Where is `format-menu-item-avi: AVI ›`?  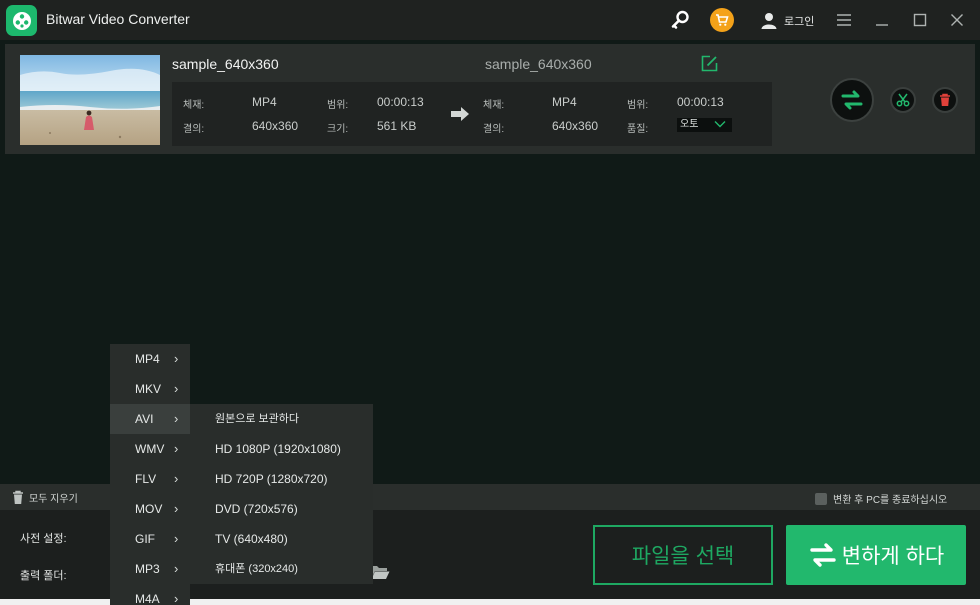
format-menu-item-avi: AVI › is located at coordinates (150, 419).